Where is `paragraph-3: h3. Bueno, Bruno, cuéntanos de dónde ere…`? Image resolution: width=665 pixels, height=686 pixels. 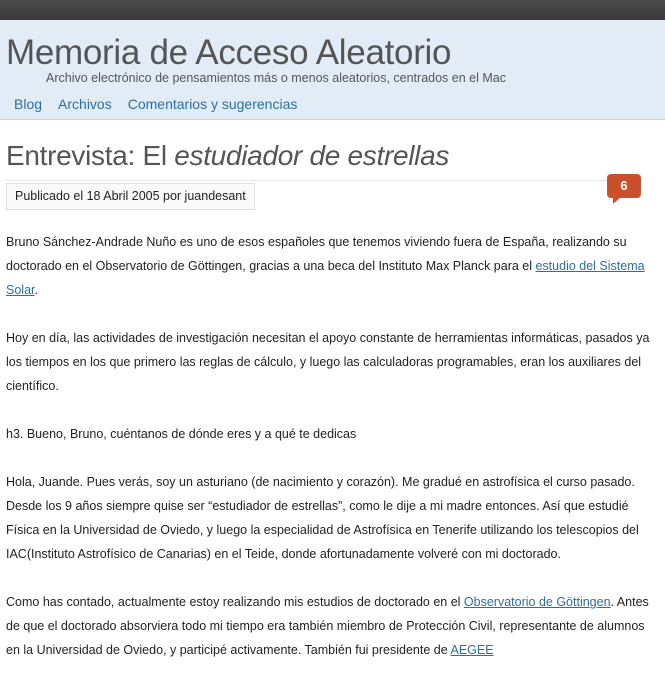 paragraph-3: h3. Bueno, Bruno, cuéntanos de dónde ere… is located at coordinates (181, 434).